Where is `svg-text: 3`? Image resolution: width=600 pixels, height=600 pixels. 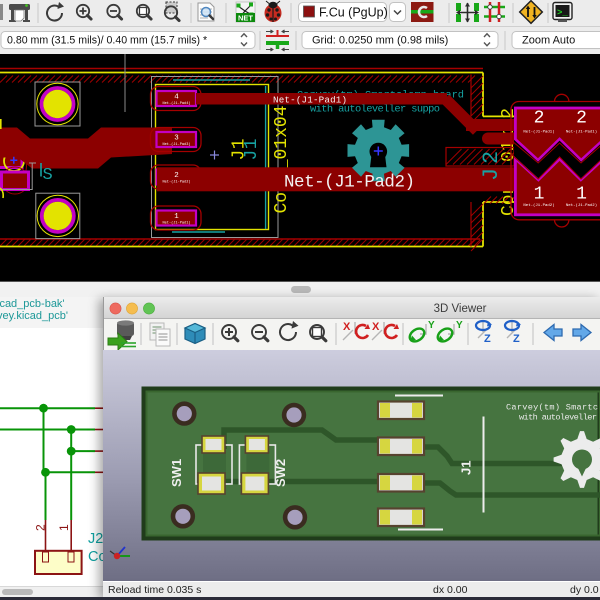
svg-text: 3 is located at coordinates (176, 139).